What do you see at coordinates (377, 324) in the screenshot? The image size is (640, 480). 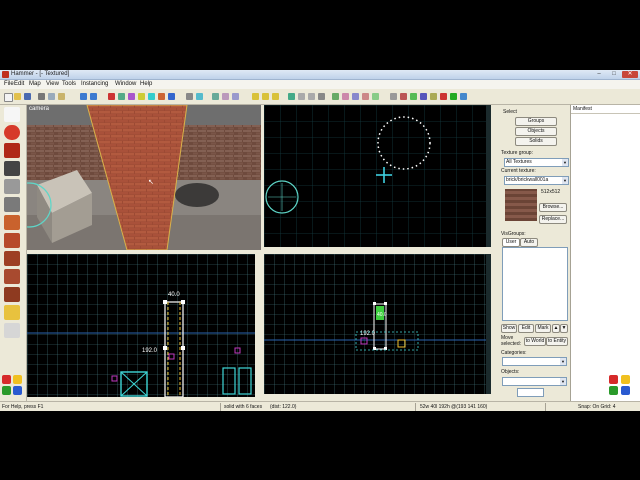 I see `side-viewport: 192.0 40.0` at bounding box center [377, 324].